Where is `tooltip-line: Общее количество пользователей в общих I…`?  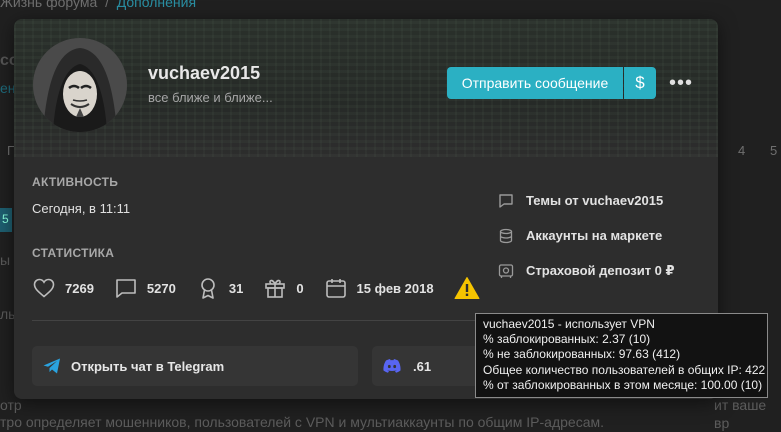
tooltip-line: Общее количество пользователей в общих I… is located at coordinates (624, 369).